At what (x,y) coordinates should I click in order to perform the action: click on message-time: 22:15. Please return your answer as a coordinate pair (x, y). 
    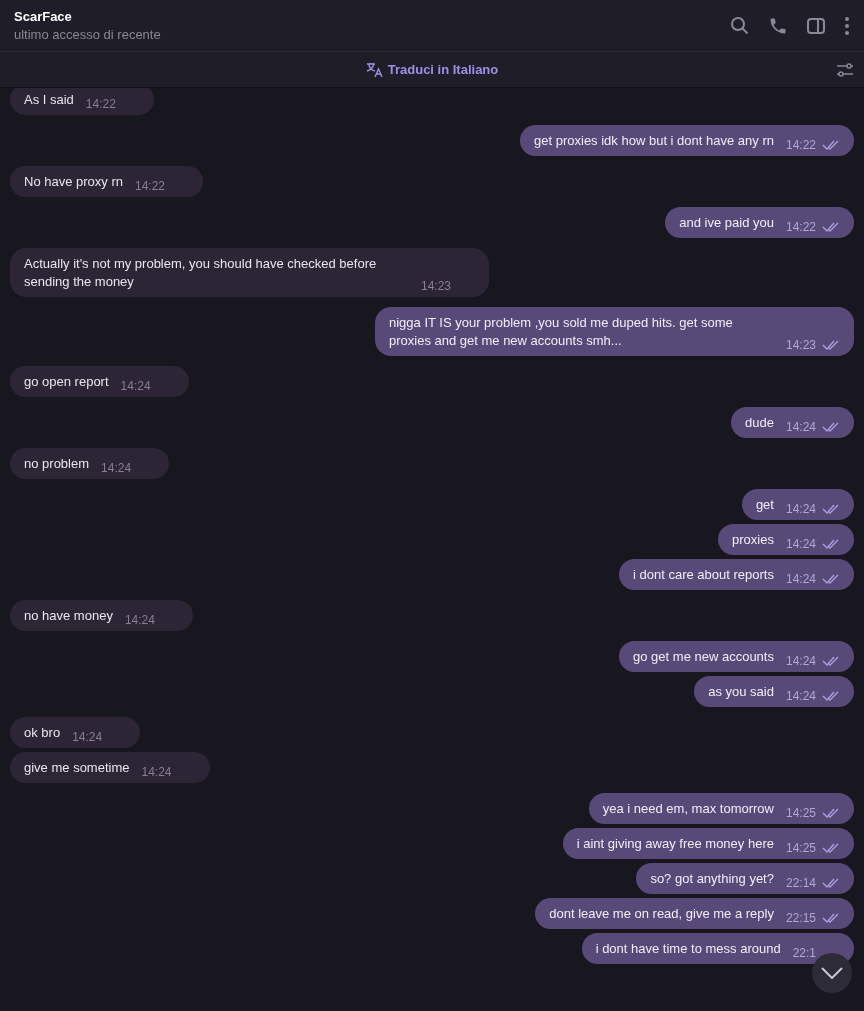
    Looking at the image, I should click on (800, 918).